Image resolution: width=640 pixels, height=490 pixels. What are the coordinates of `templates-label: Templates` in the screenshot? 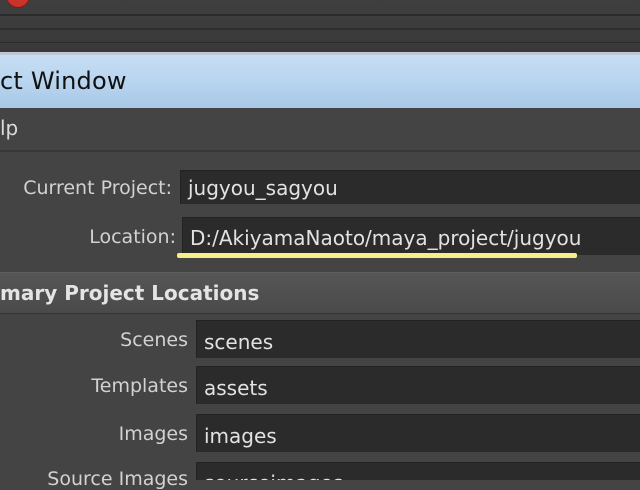 It's located at (139, 386).